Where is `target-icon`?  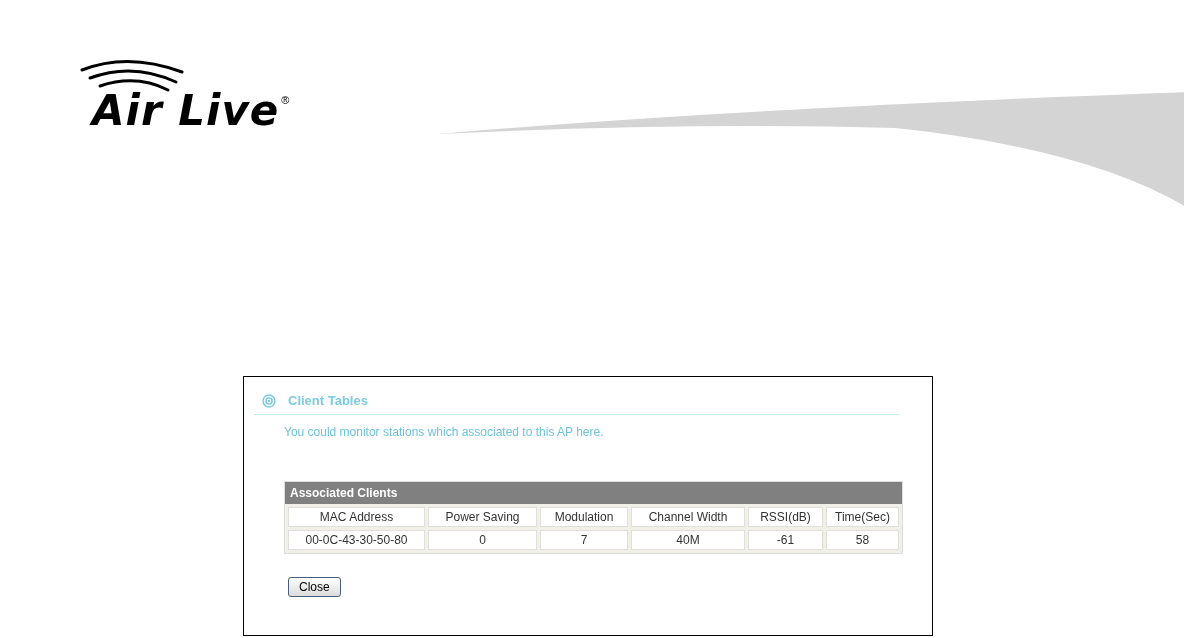
target-icon is located at coordinates (269, 400).